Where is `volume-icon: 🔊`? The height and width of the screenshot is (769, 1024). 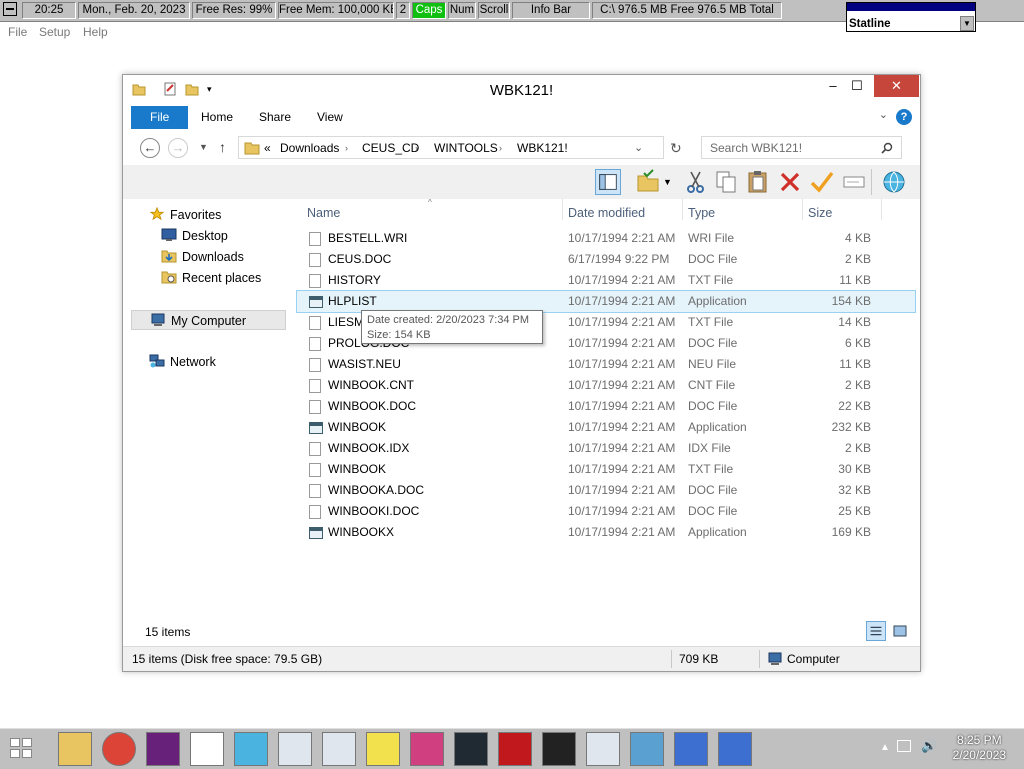 volume-icon: 🔊 is located at coordinates (929, 746).